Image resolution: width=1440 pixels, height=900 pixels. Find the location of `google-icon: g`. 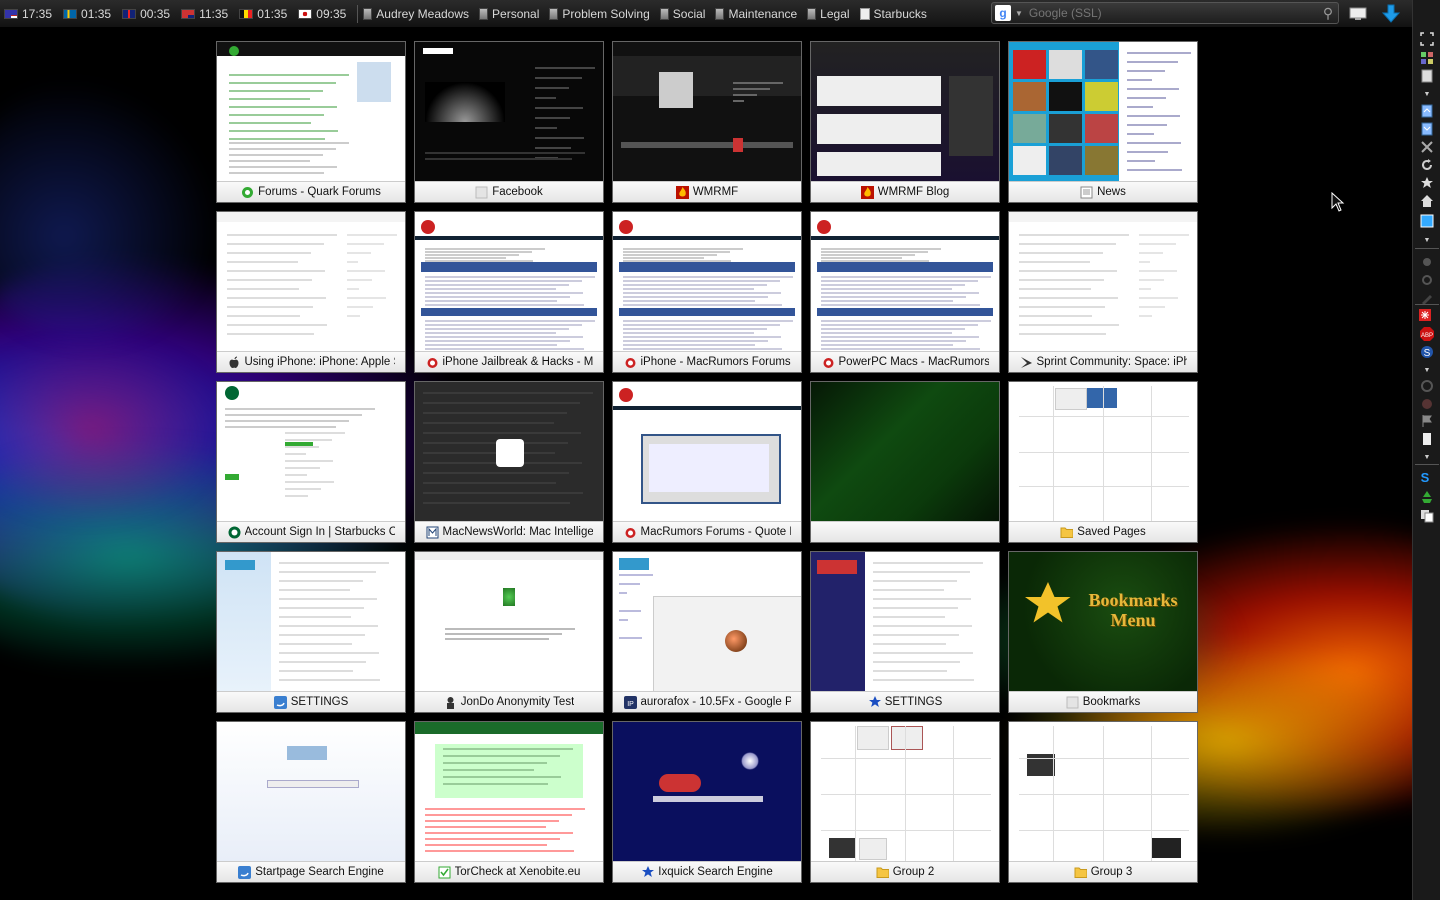

google-icon: g is located at coordinates (1003, 13).